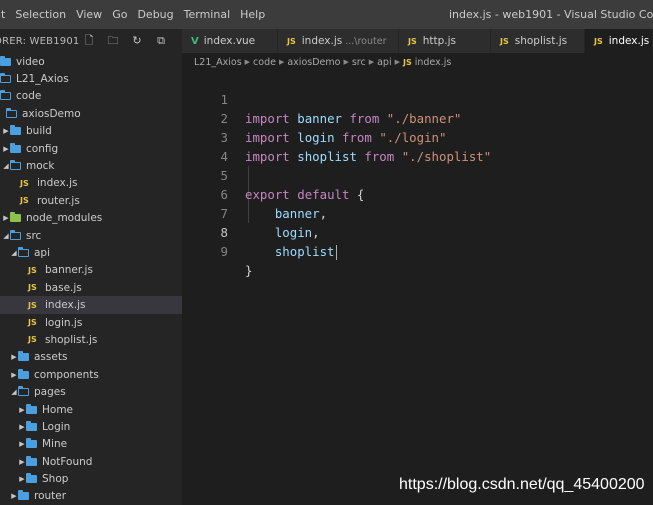 Image resolution: width=653 pixels, height=505 pixels. Describe the element at coordinates (91, 148) in the screenshot. I see `tree-item-folder: ▶ config` at that location.